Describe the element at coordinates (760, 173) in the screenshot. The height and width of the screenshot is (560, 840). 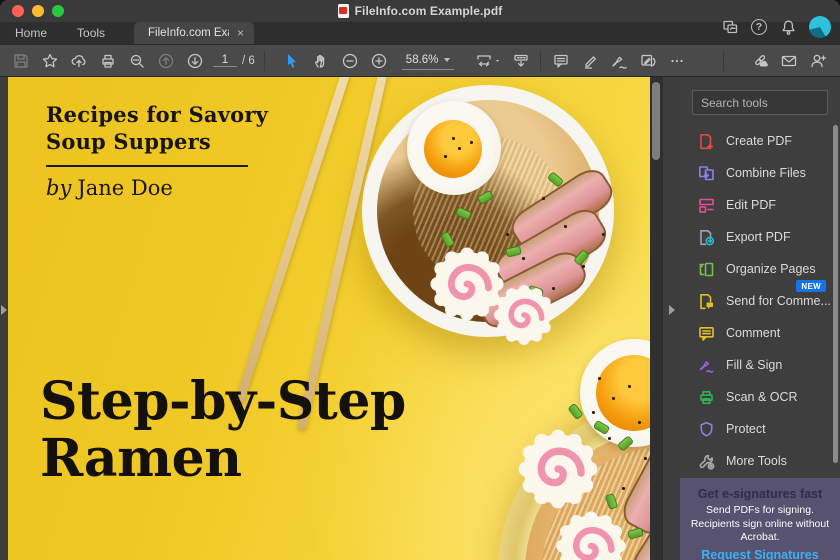
I see `tool-combine-files: Combine Files` at that location.